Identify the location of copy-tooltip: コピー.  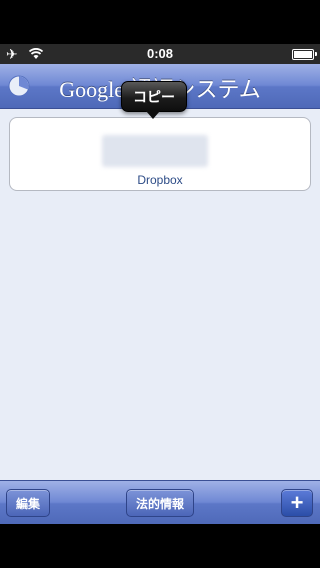
(154, 96).